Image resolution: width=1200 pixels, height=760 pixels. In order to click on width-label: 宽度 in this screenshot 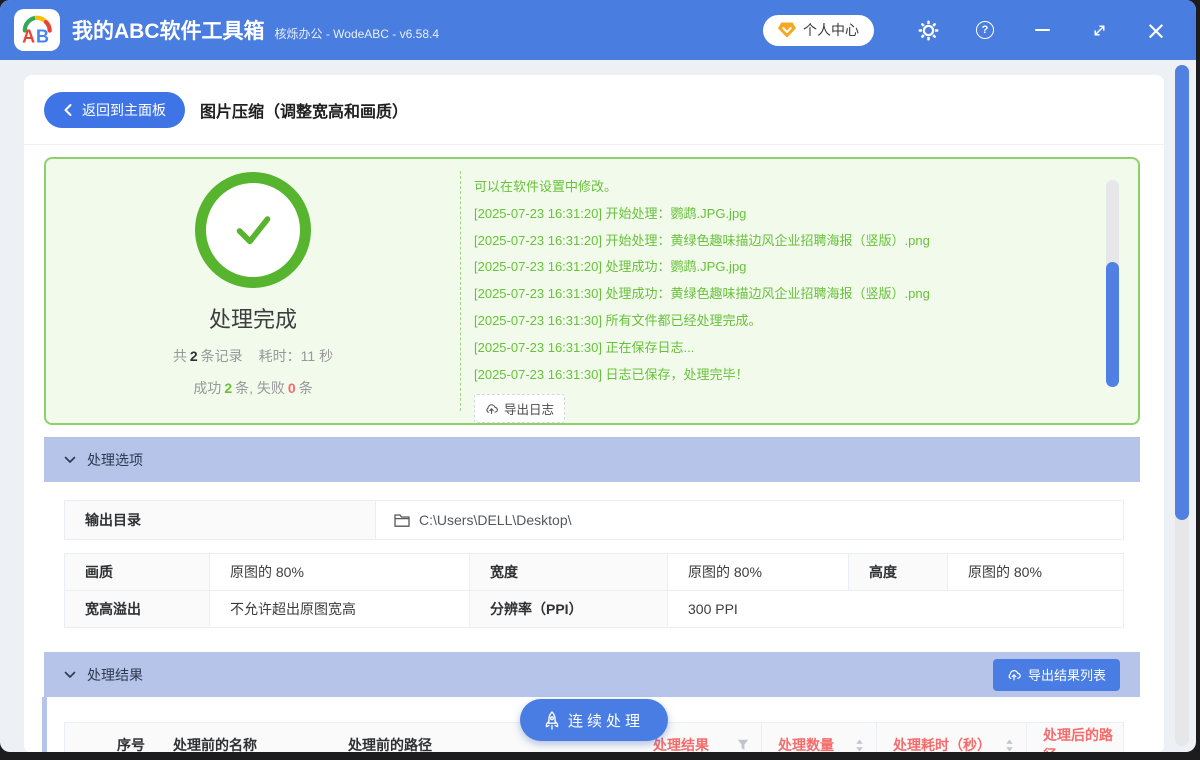, I will do `click(568, 572)`.